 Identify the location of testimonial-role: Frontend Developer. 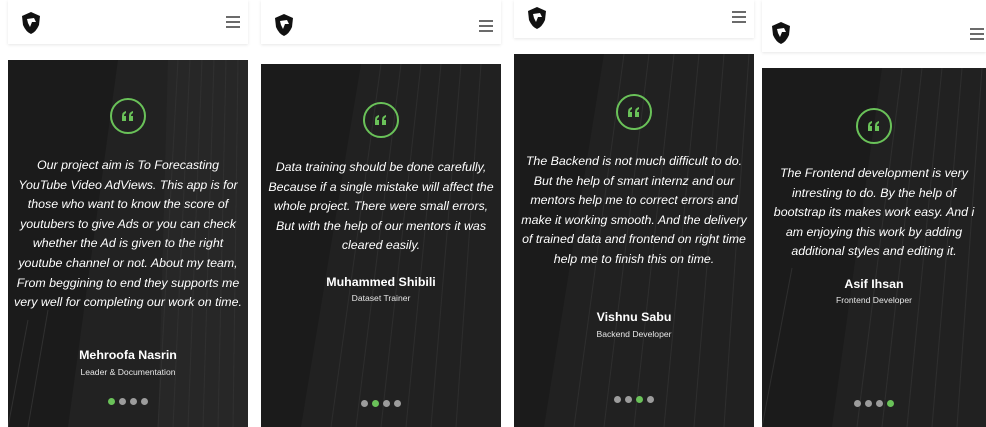
(874, 300).